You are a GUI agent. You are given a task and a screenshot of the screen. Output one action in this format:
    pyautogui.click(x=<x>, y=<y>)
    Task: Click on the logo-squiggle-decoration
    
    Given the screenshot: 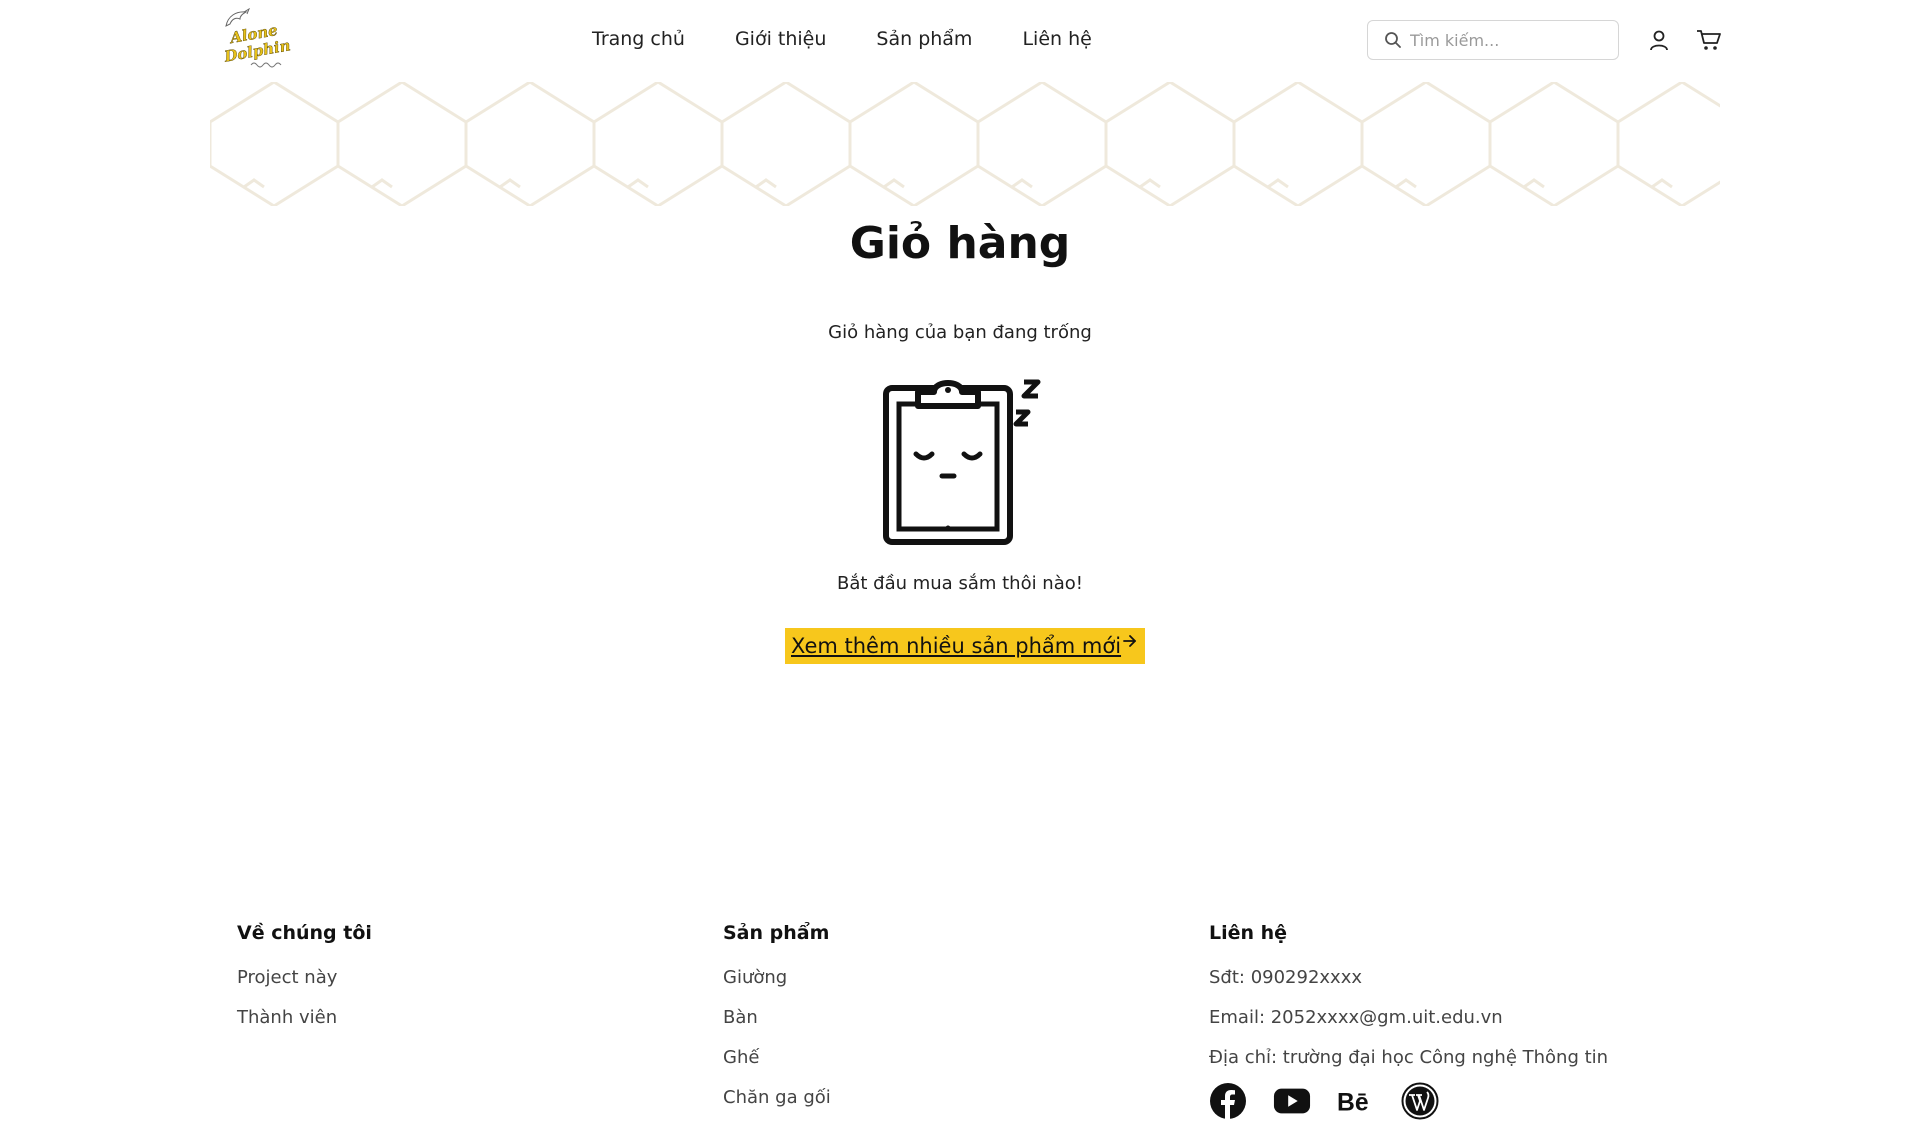 What is the action you would take?
    pyautogui.click(x=266, y=65)
    